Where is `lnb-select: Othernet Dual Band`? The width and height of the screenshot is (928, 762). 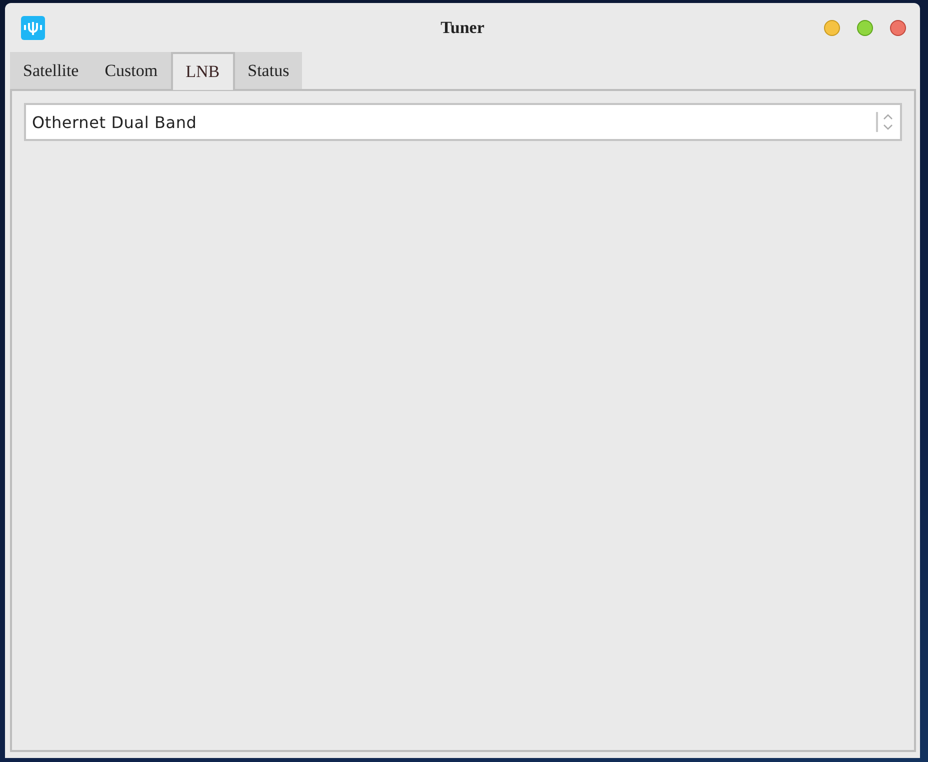 lnb-select: Othernet Dual Band is located at coordinates (463, 122).